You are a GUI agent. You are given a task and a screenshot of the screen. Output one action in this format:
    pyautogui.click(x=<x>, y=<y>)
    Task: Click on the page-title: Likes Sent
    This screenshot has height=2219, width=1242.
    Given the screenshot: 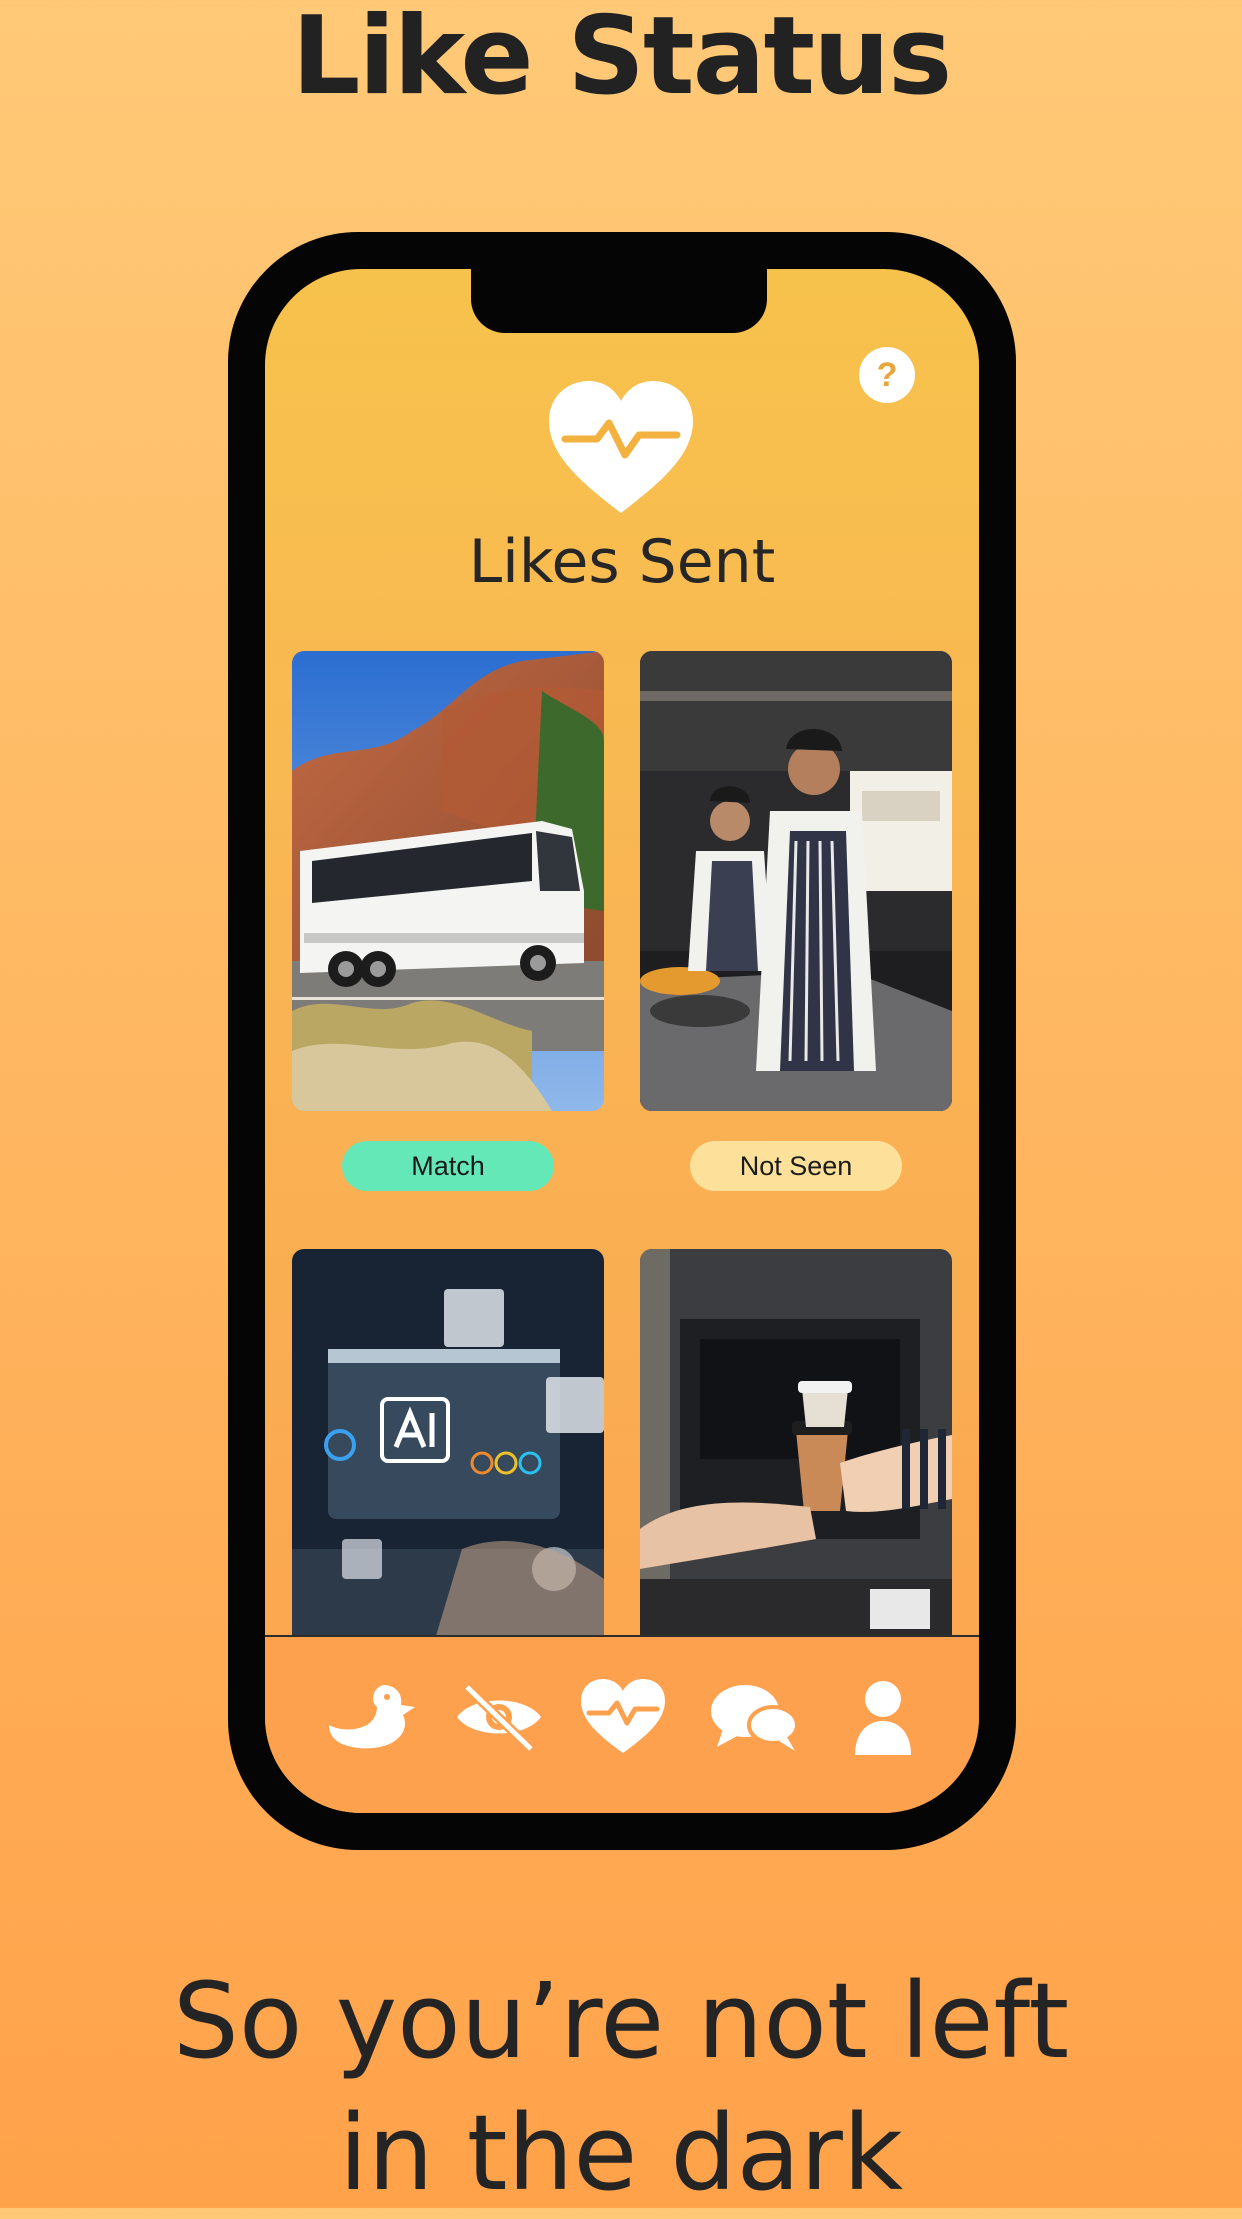 What is the action you would take?
    pyautogui.click(x=622, y=562)
    